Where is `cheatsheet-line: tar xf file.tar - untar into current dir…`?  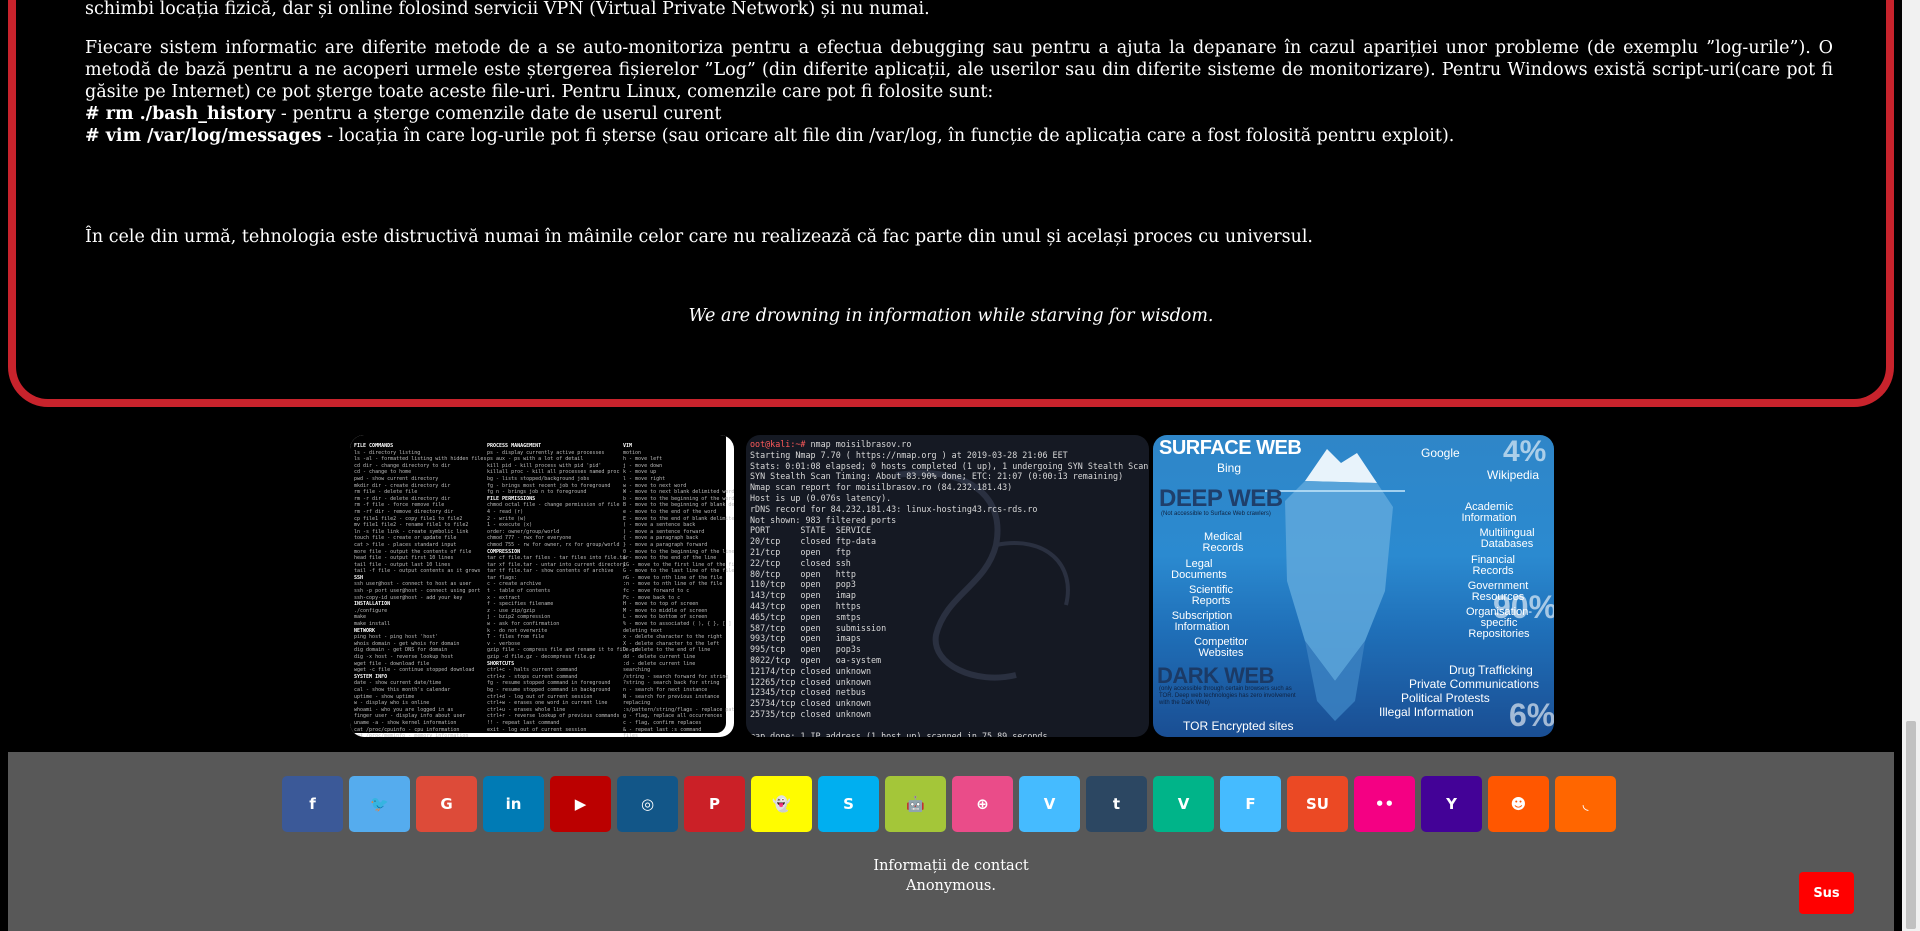 cheatsheet-line: tar xf file.tar - untar into current dir… is located at coordinates (556, 564).